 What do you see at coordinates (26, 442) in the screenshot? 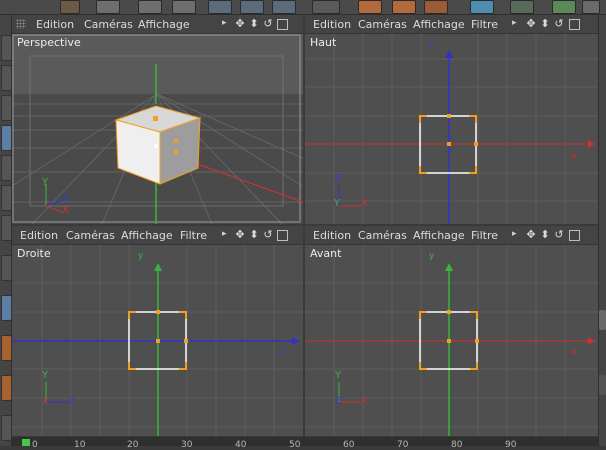
I see `timeline-playhead` at bounding box center [26, 442].